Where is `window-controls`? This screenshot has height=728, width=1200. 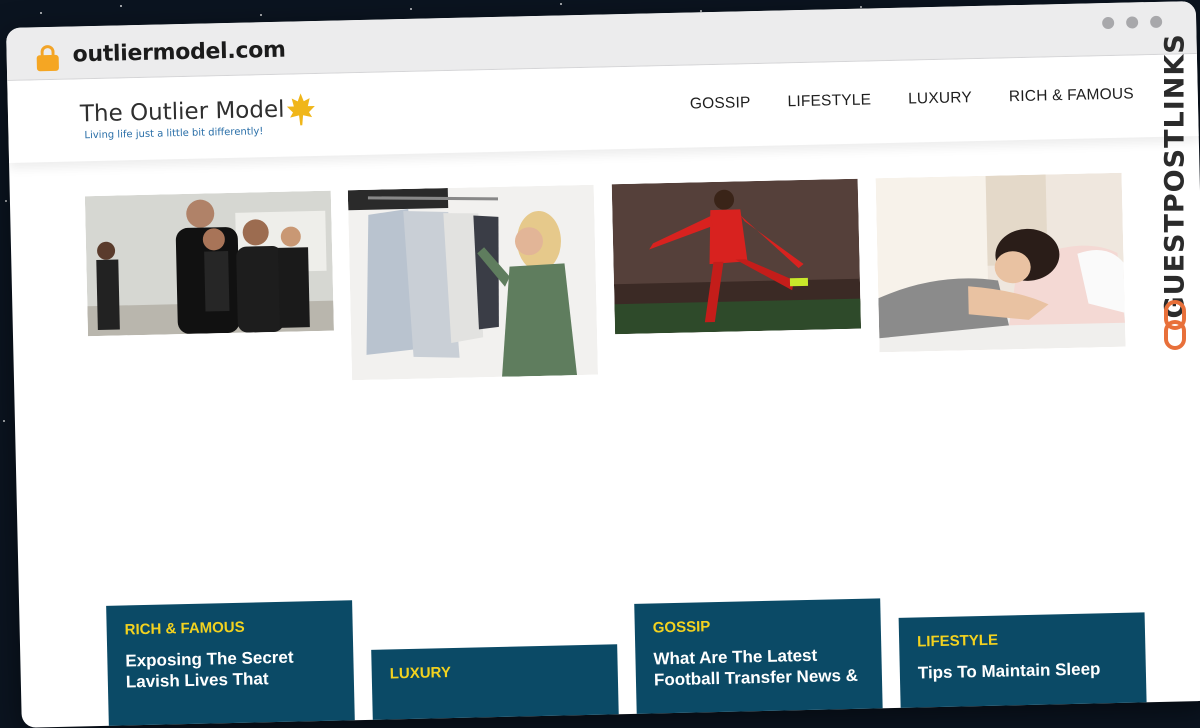 window-controls is located at coordinates (1132, 22).